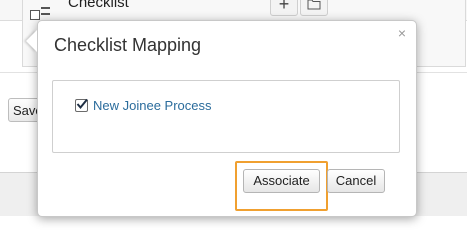 The width and height of the screenshot is (467, 240). I want to click on close-icon: ×, so click(402, 33).